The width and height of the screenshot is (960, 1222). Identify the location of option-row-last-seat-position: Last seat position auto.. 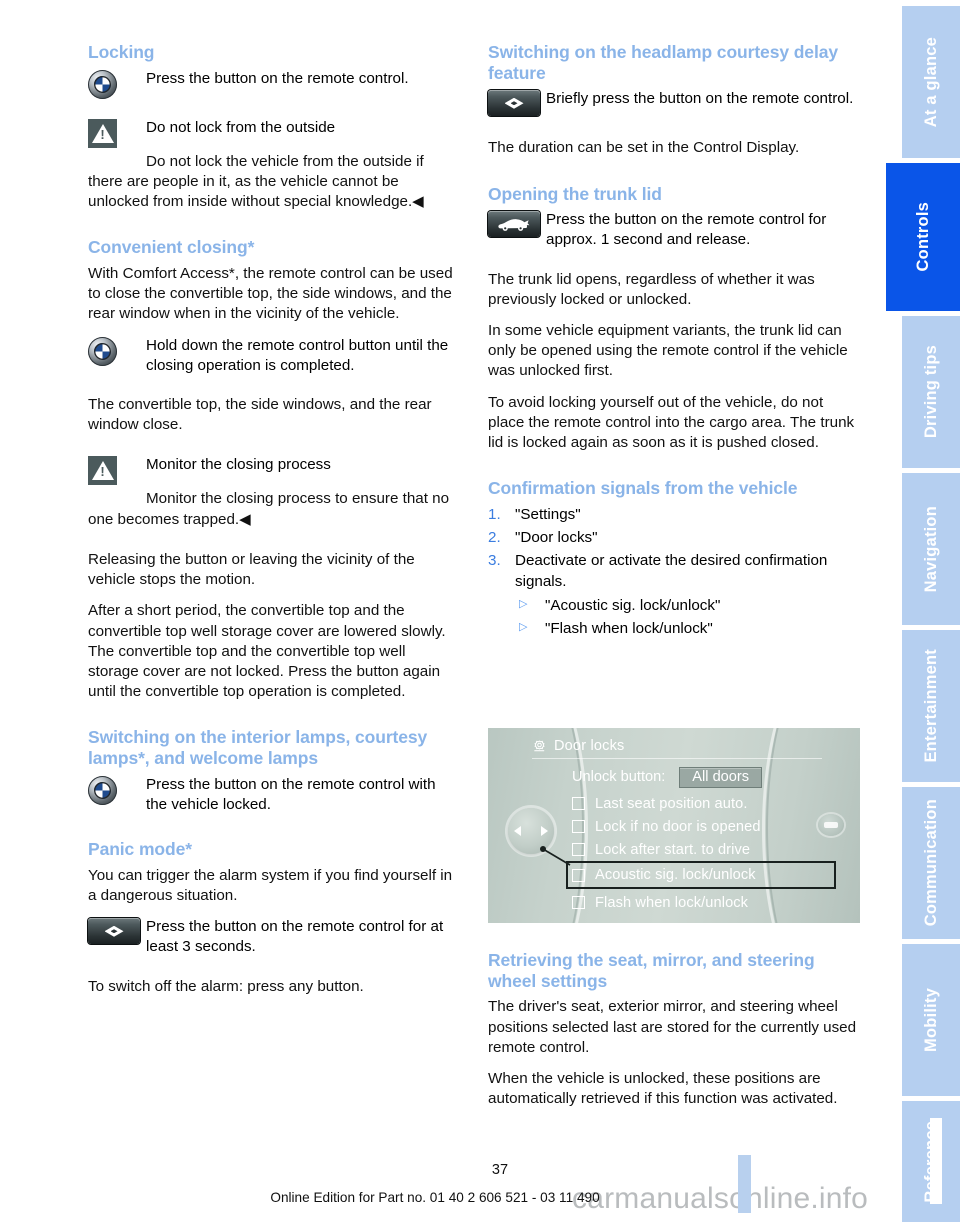
(704, 803).